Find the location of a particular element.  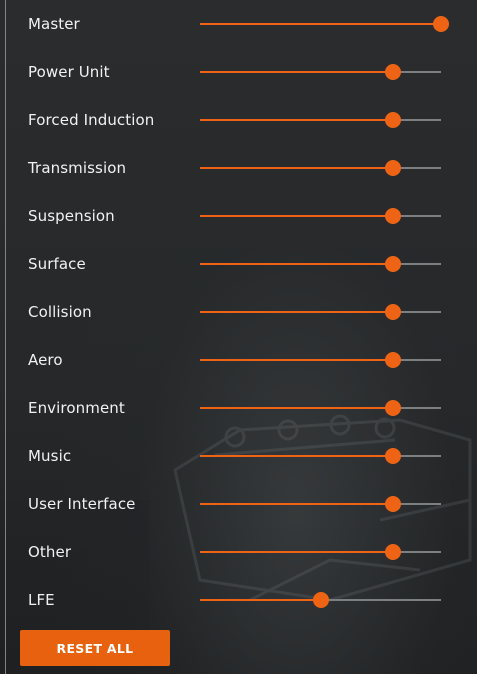

slider-label: Environment is located at coordinates (76, 408).